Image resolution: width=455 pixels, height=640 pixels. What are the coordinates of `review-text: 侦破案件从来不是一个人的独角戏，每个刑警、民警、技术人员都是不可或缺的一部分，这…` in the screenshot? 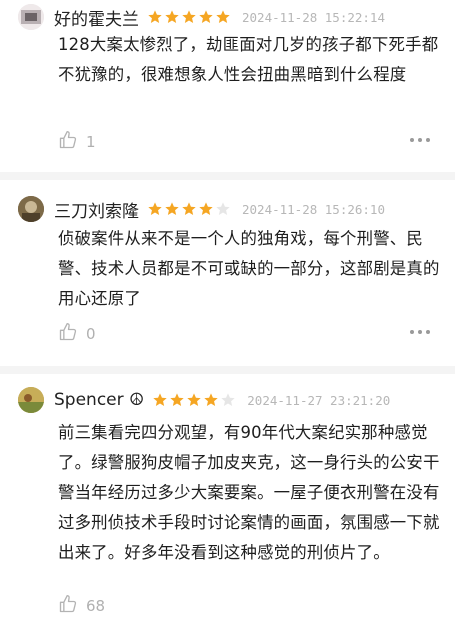 It's located at (249, 268).